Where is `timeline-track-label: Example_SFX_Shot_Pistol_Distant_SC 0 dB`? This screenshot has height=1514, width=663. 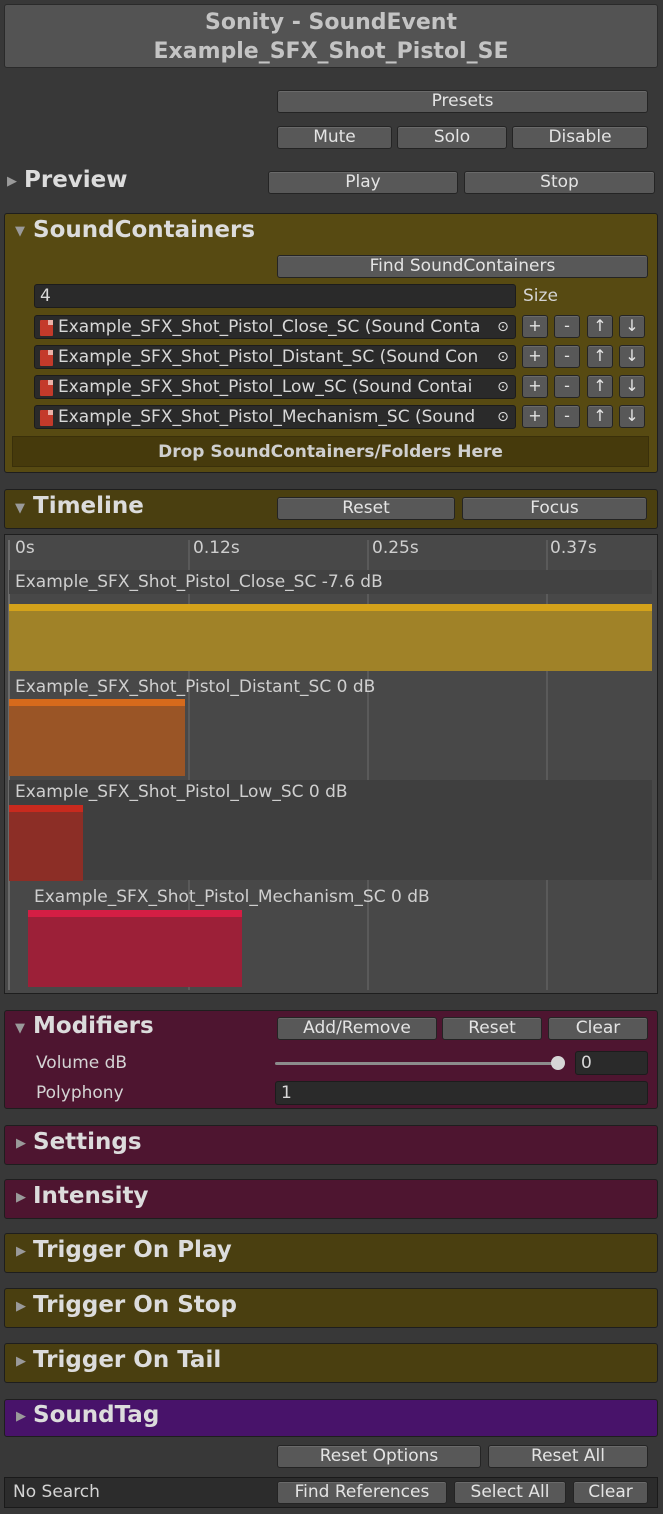 timeline-track-label: Example_SFX_Shot_Pistol_Distant_SC 0 dB is located at coordinates (195, 687).